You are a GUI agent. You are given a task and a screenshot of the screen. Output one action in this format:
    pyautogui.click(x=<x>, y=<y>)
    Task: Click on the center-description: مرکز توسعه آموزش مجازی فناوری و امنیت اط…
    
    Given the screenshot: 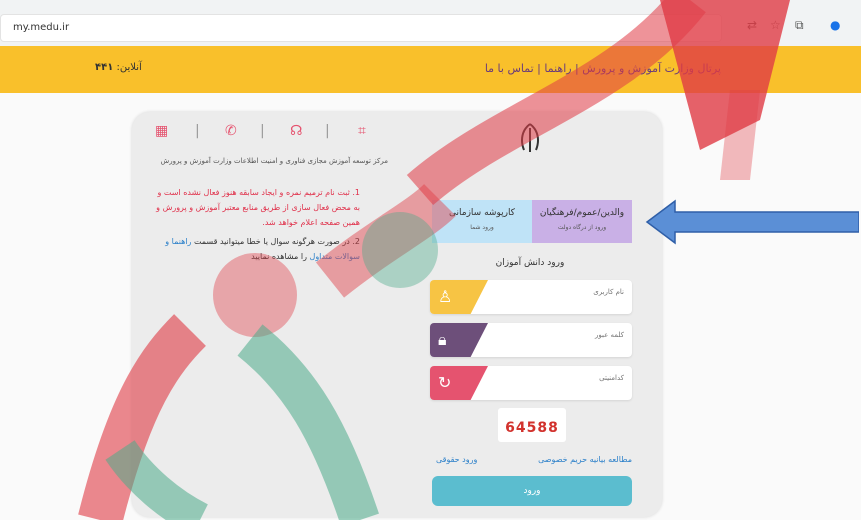 What is the action you would take?
    pyautogui.click(x=274, y=161)
    